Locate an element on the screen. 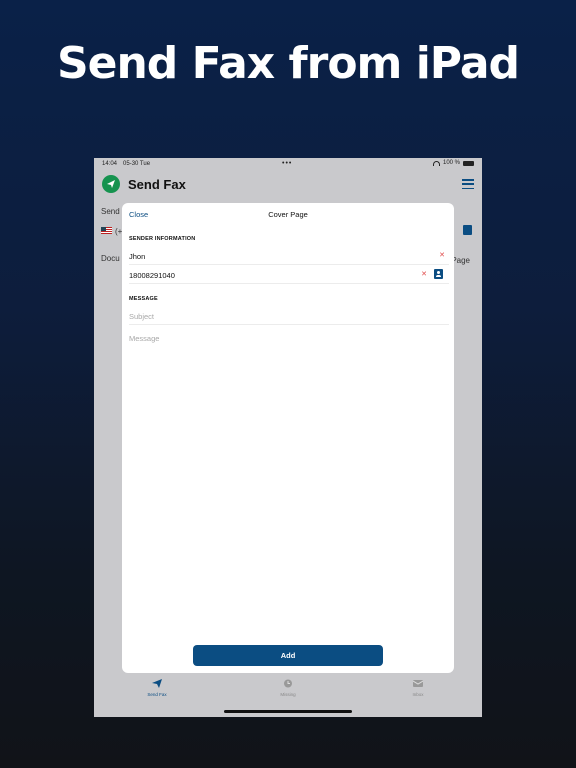  status-date: 05-30 Tue is located at coordinates (137, 164).